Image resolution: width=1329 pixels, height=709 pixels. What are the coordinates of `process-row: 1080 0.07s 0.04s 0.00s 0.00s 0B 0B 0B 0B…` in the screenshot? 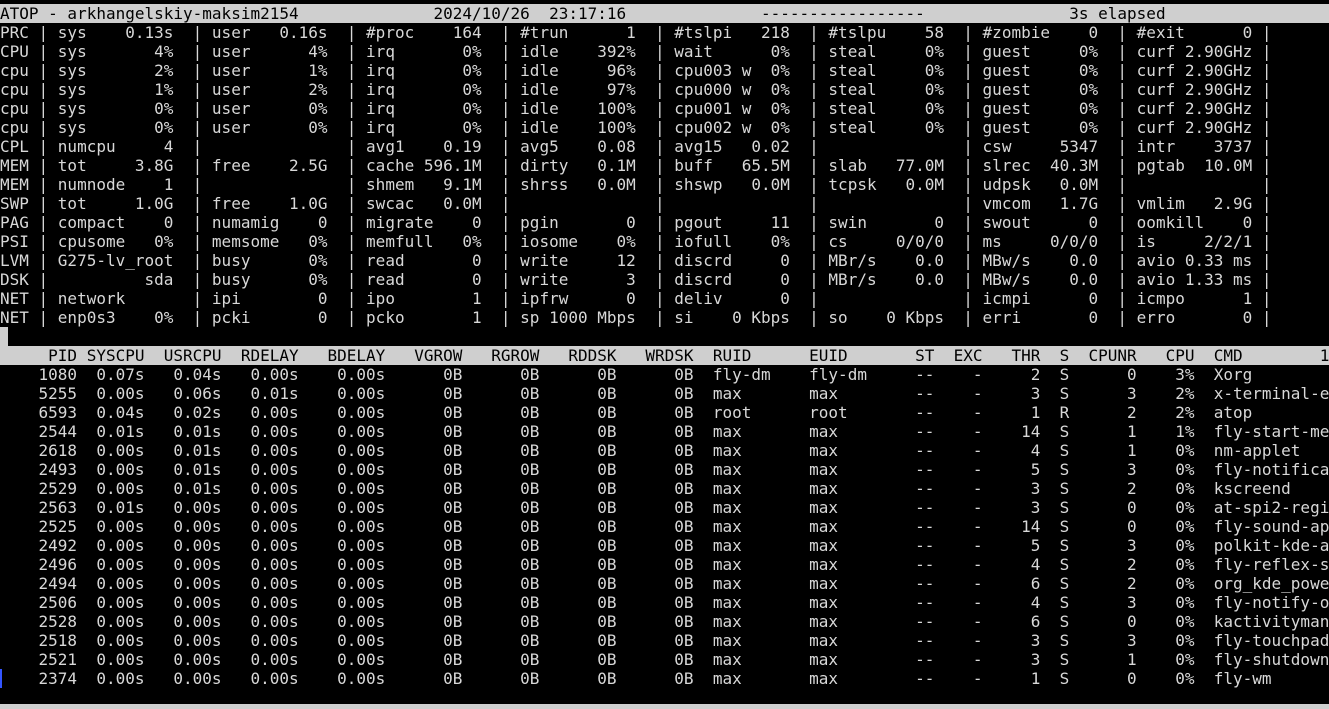 It's located at (664, 374).